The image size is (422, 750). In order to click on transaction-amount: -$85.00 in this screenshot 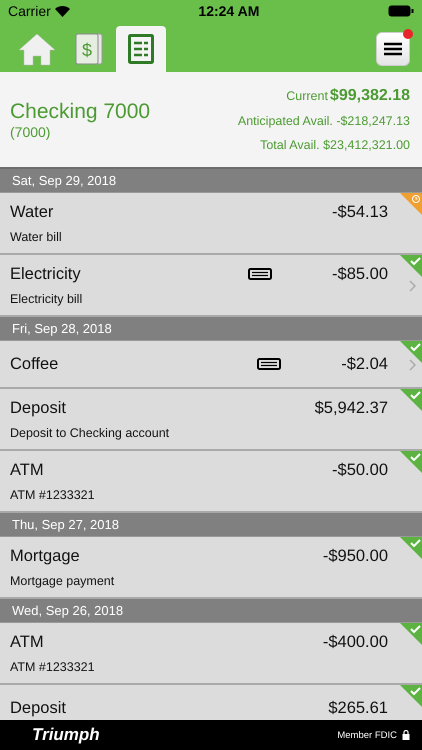, I will do `click(360, 274)`.